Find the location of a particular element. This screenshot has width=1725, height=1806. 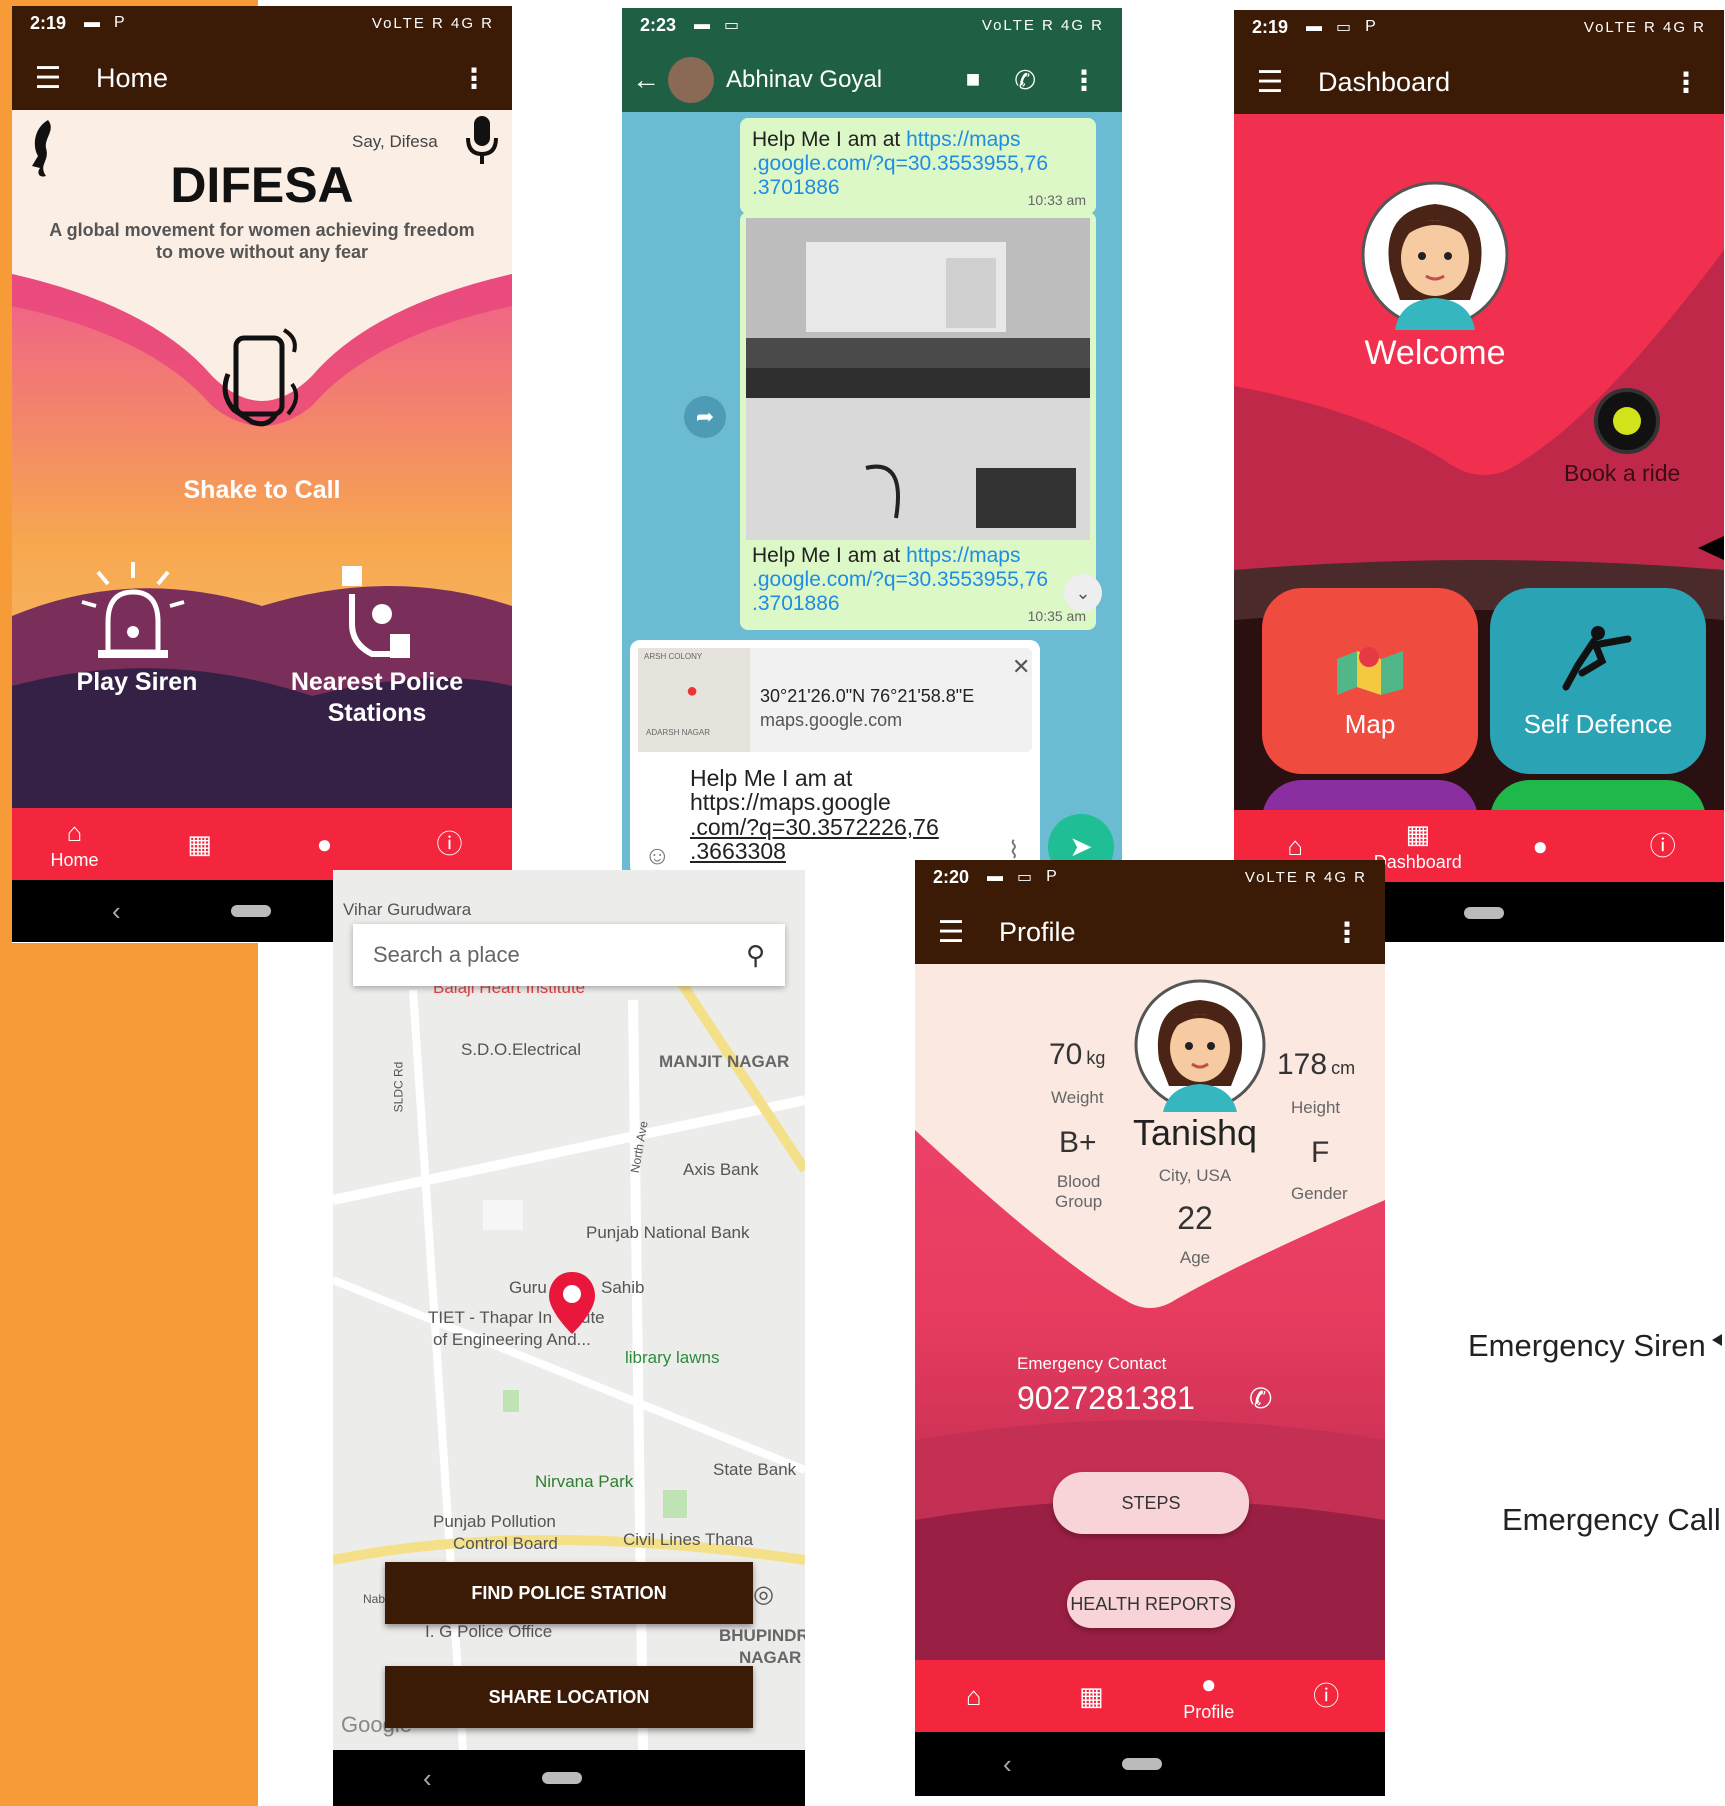

weight-label: Weight is located at coordinates (1077, 1097).